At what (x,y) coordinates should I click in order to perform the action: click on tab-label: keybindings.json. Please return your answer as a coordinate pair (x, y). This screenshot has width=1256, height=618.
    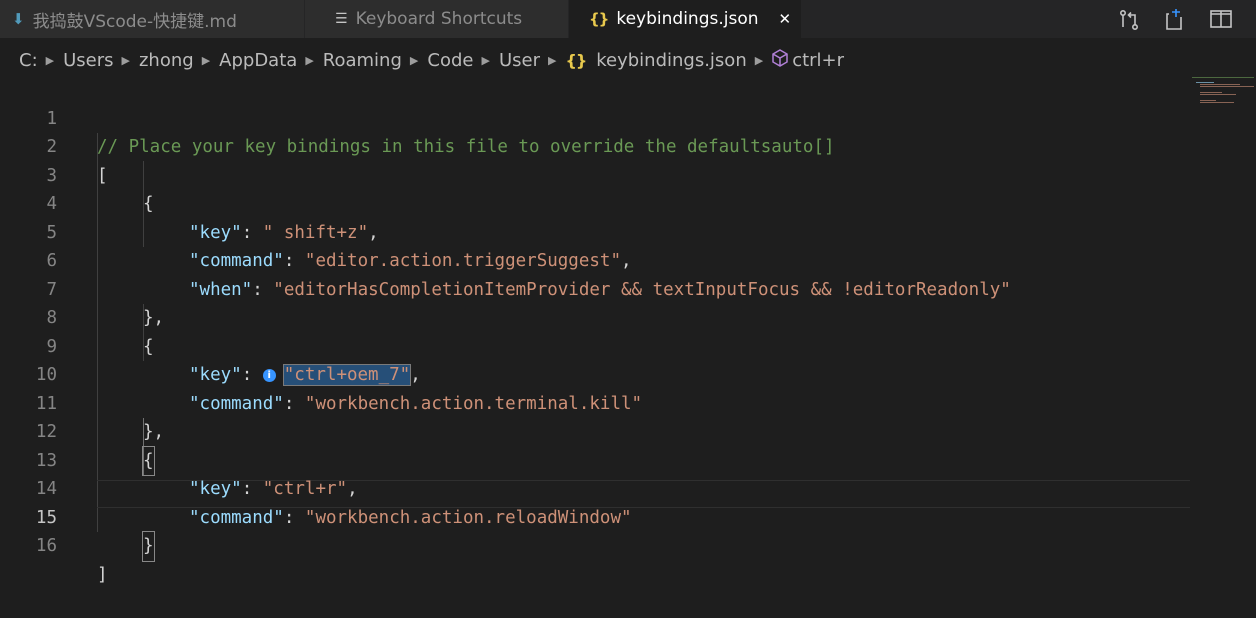
    Looking at the image, I should click on (687, 19).